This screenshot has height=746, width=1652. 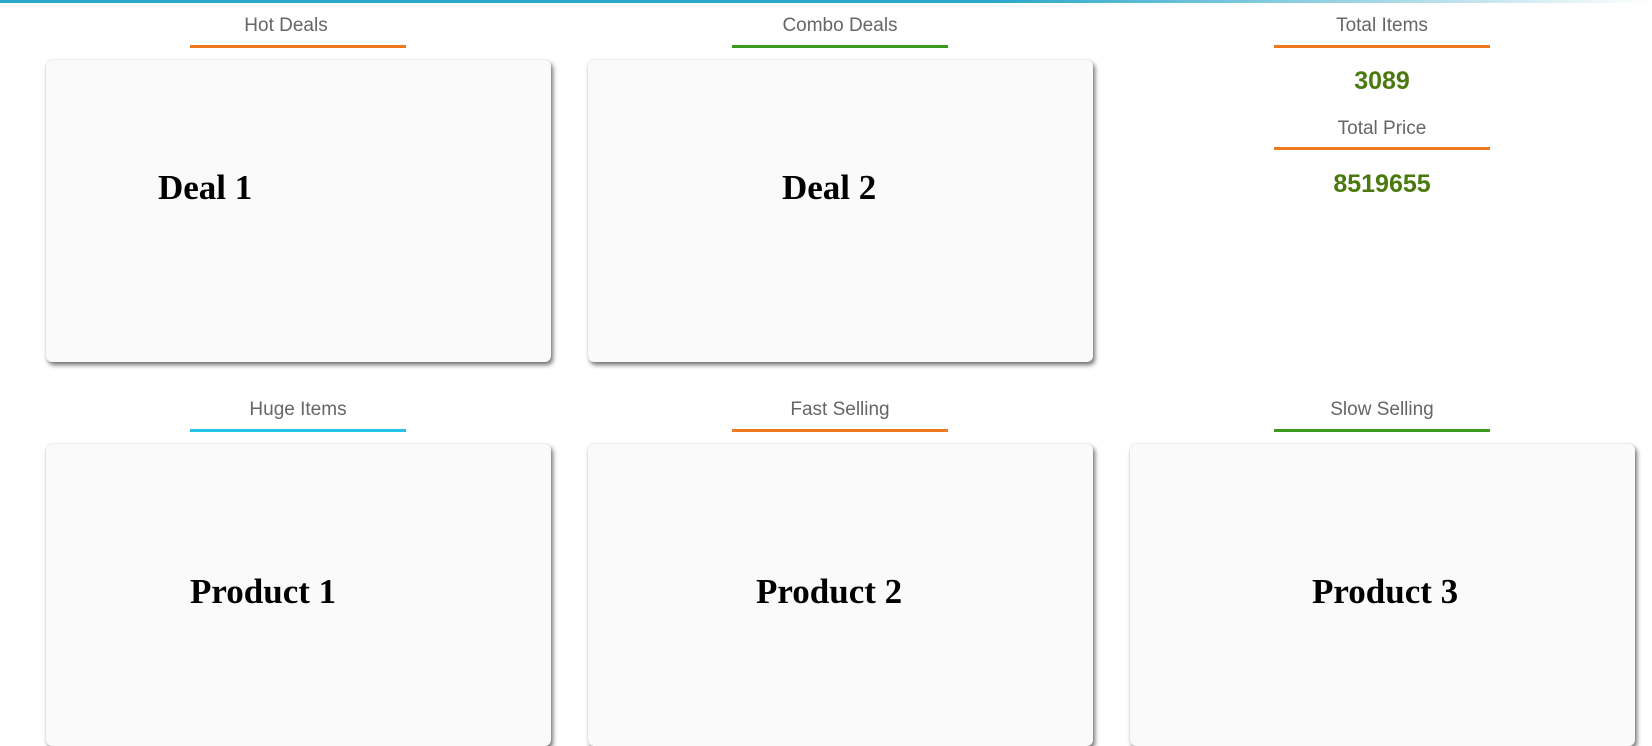 I want to click on combo-deals-title: Combo Deals, so click(x=840, y=25).